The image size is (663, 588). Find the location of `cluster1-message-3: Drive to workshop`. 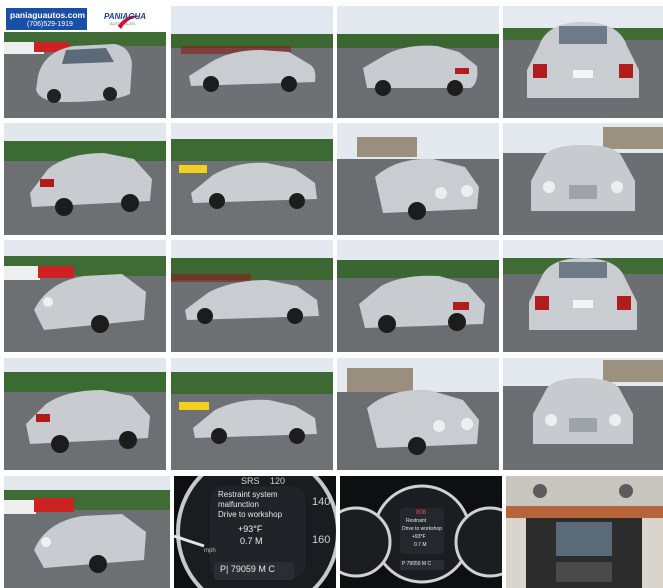

cluster1-message-3: Drive to workshop is located at coordinates (250, 514).